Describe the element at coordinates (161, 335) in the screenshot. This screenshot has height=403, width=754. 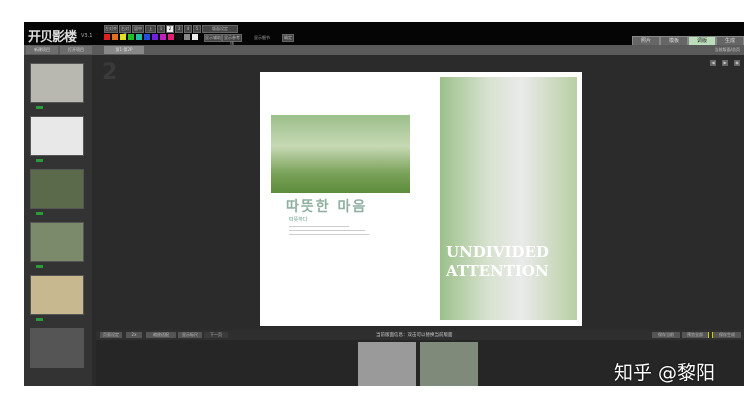
I see `fit-button: 缩放适配` at that location.